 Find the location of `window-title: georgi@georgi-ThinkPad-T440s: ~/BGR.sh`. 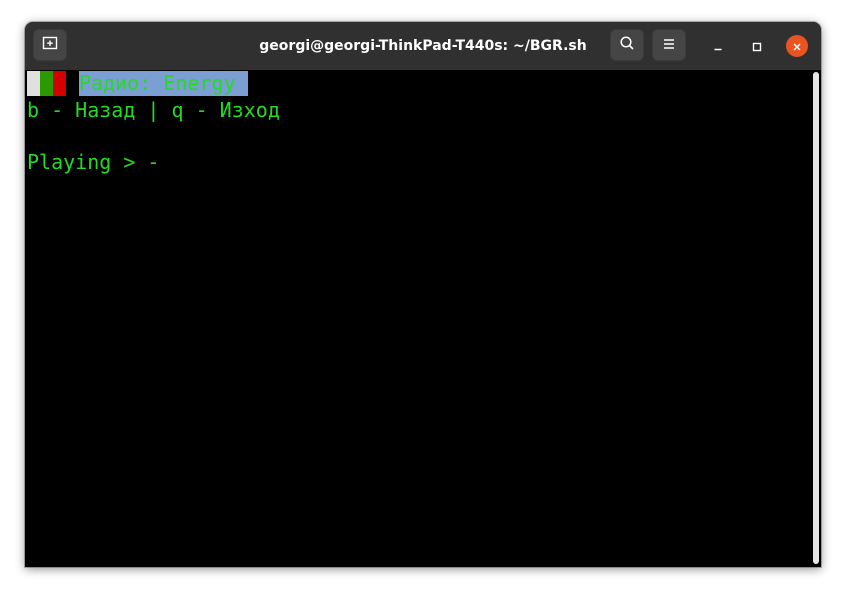

window-title: georgi@georgi-ThinkPad-T440s: ~/BGR.sh is located at coordinates (423, 46).